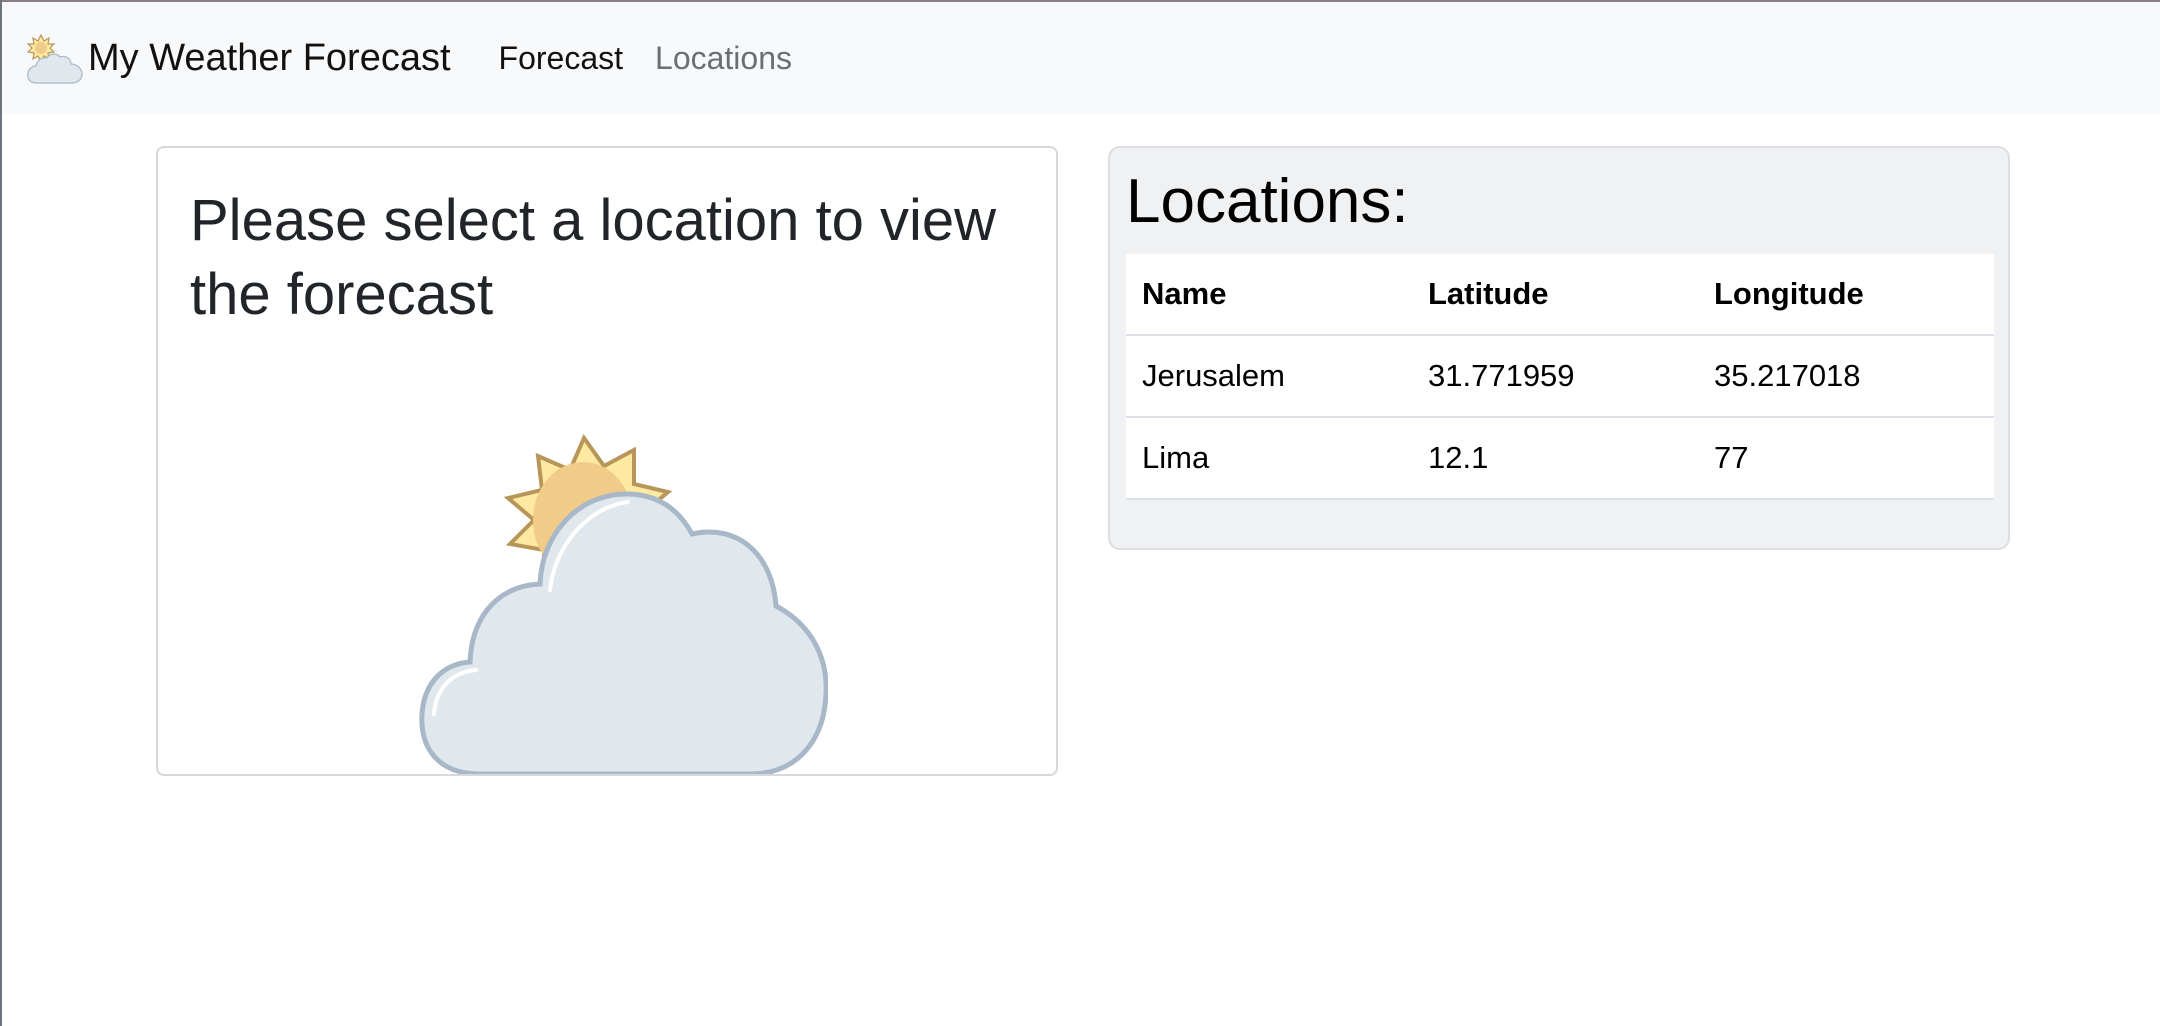 This screenshot has width=2160, height=1026. What do you see at coordinates (55, 68) in the screenshot?
I see `logo-cloud` at bounding box center [55, 68].